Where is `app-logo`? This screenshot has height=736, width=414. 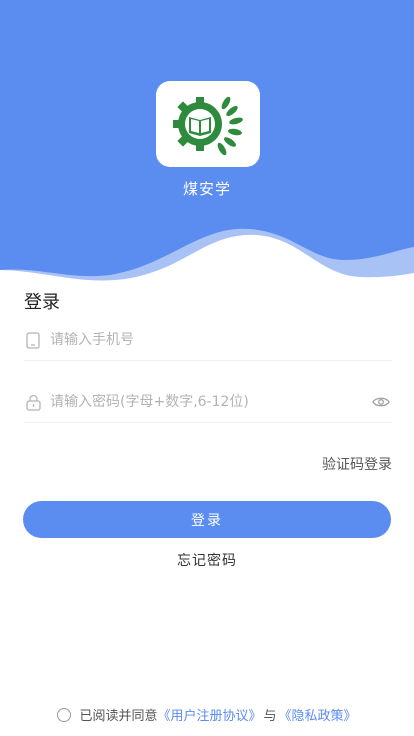 app-logo is located at coordinates (208, 124).